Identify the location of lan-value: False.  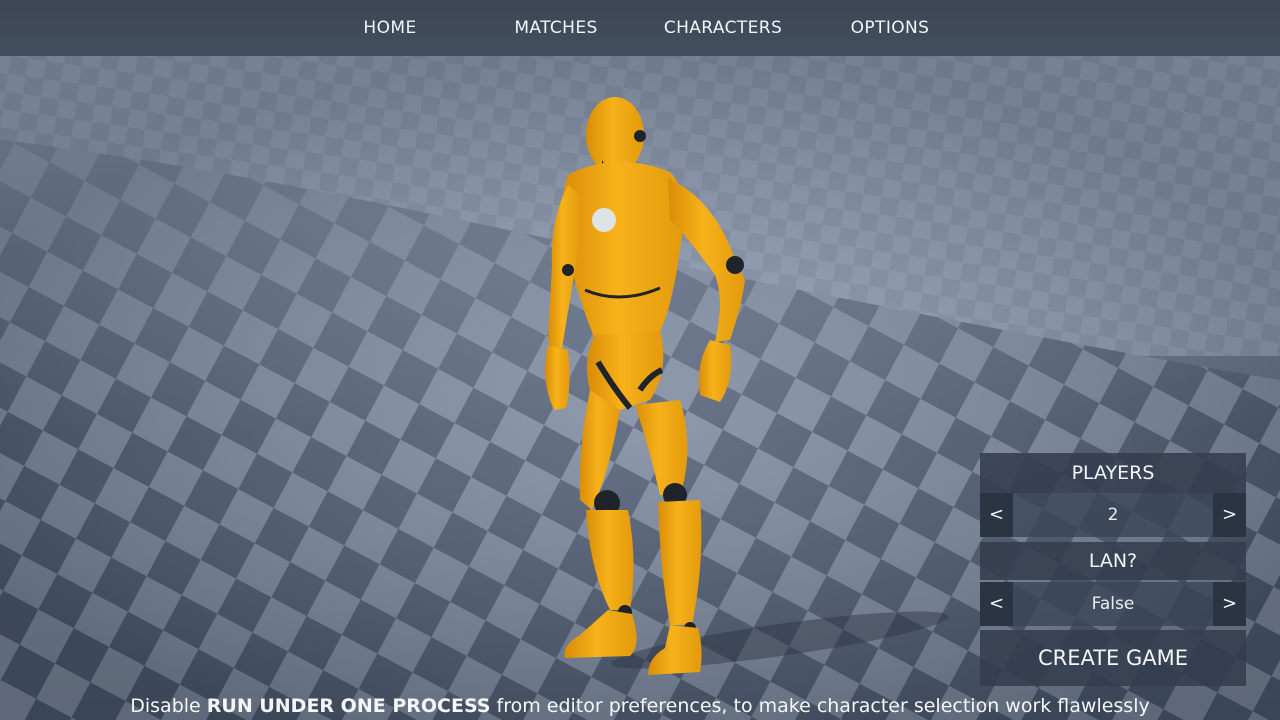
(1113, 604).